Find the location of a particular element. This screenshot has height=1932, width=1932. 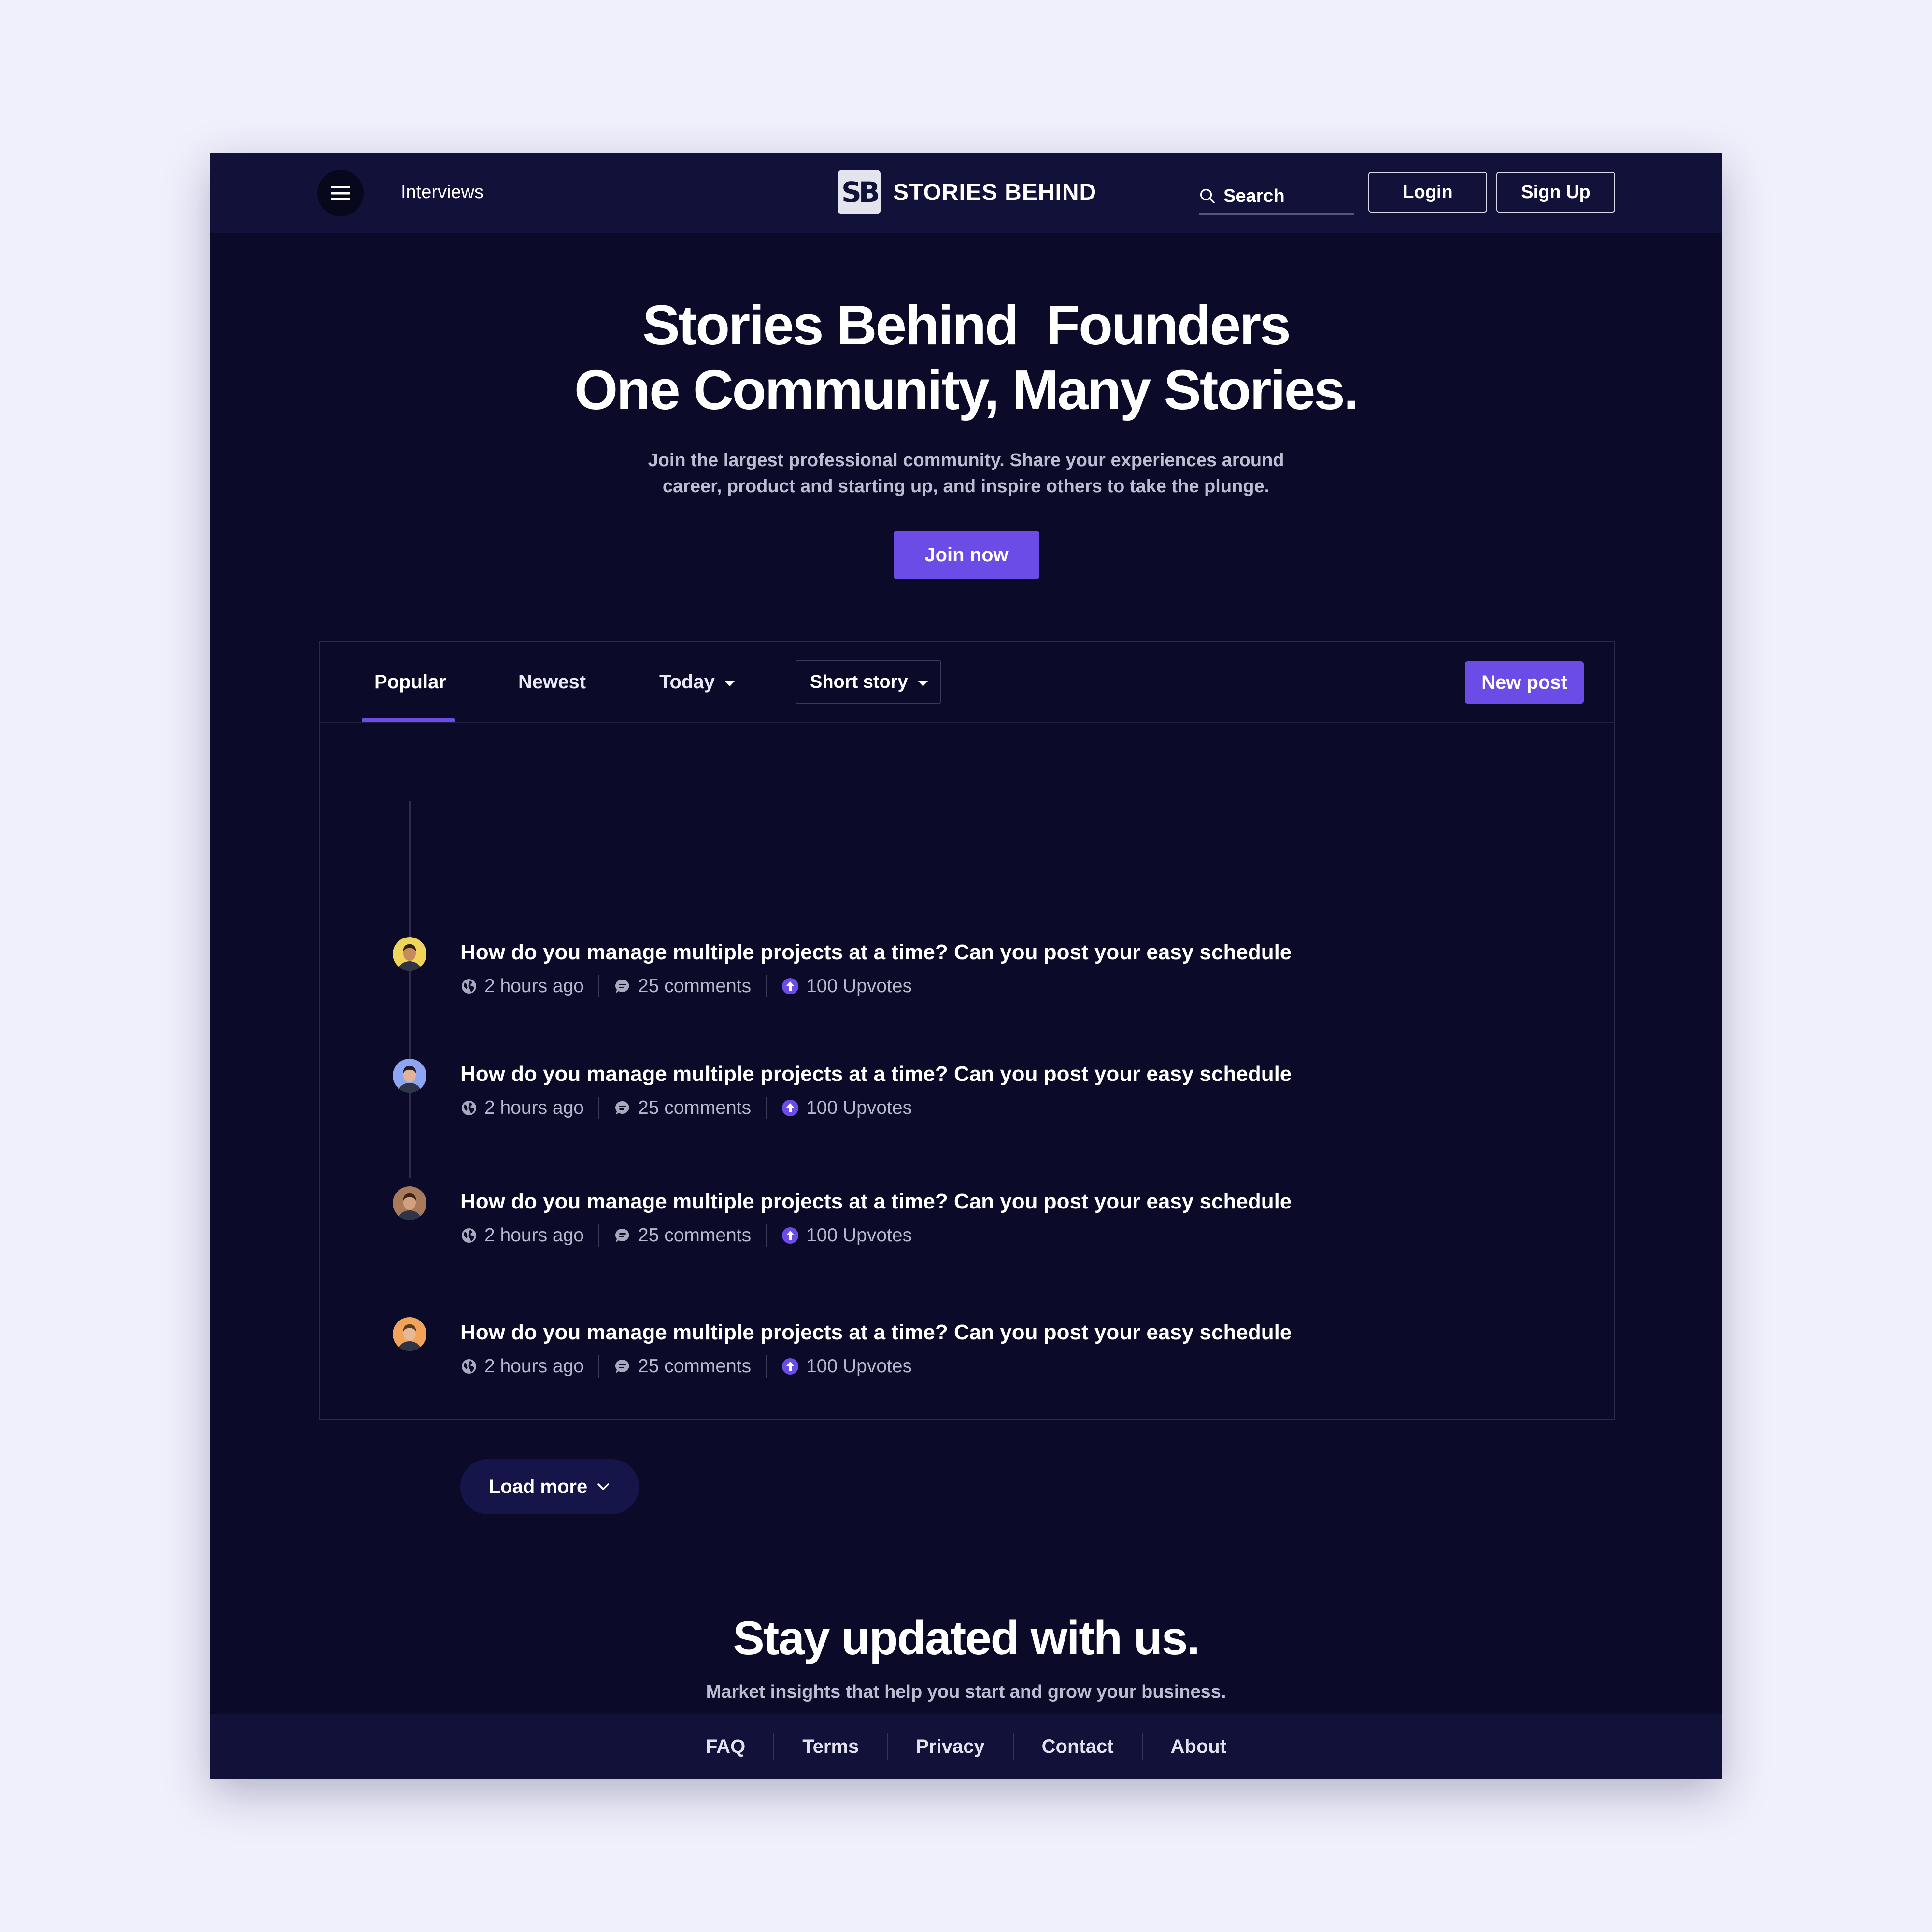

tab-today-label: Today is located at coordinates (687, 682).